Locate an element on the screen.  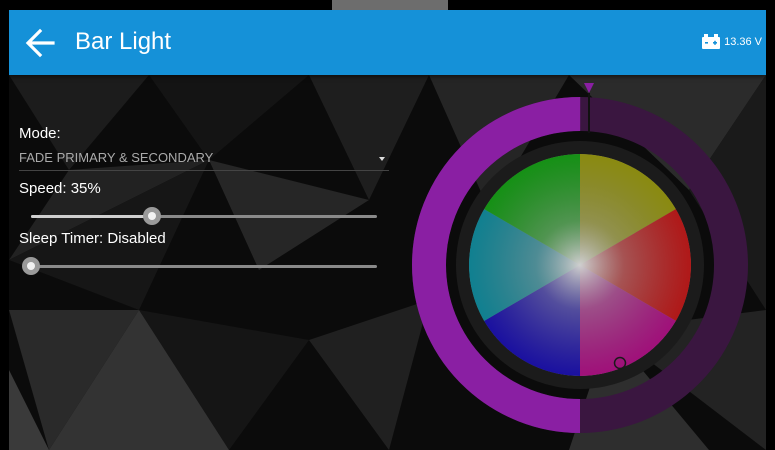
battery-voltage: 13.36 V is located at coordinates (743, 42).